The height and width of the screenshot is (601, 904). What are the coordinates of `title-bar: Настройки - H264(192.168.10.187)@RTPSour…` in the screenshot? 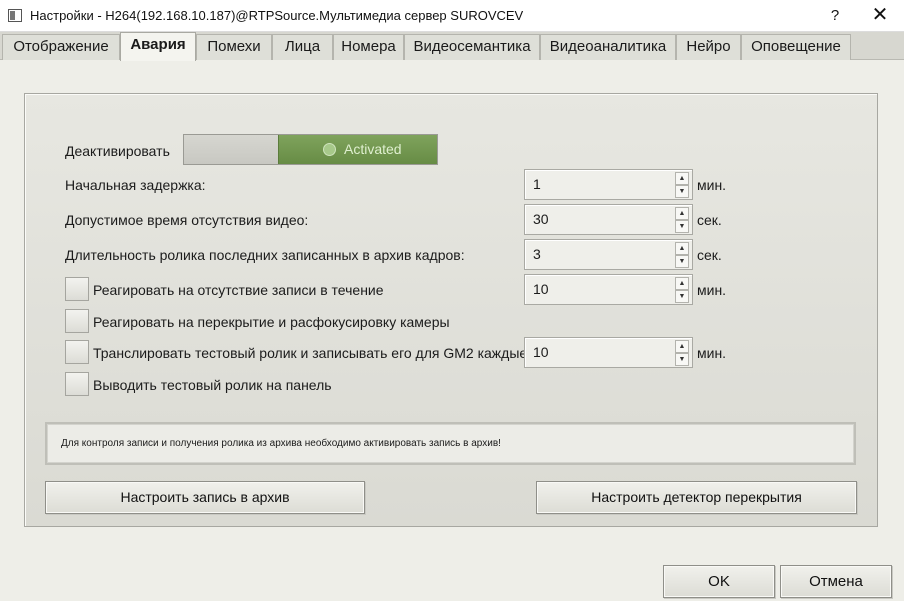 It's located at (452, 16).